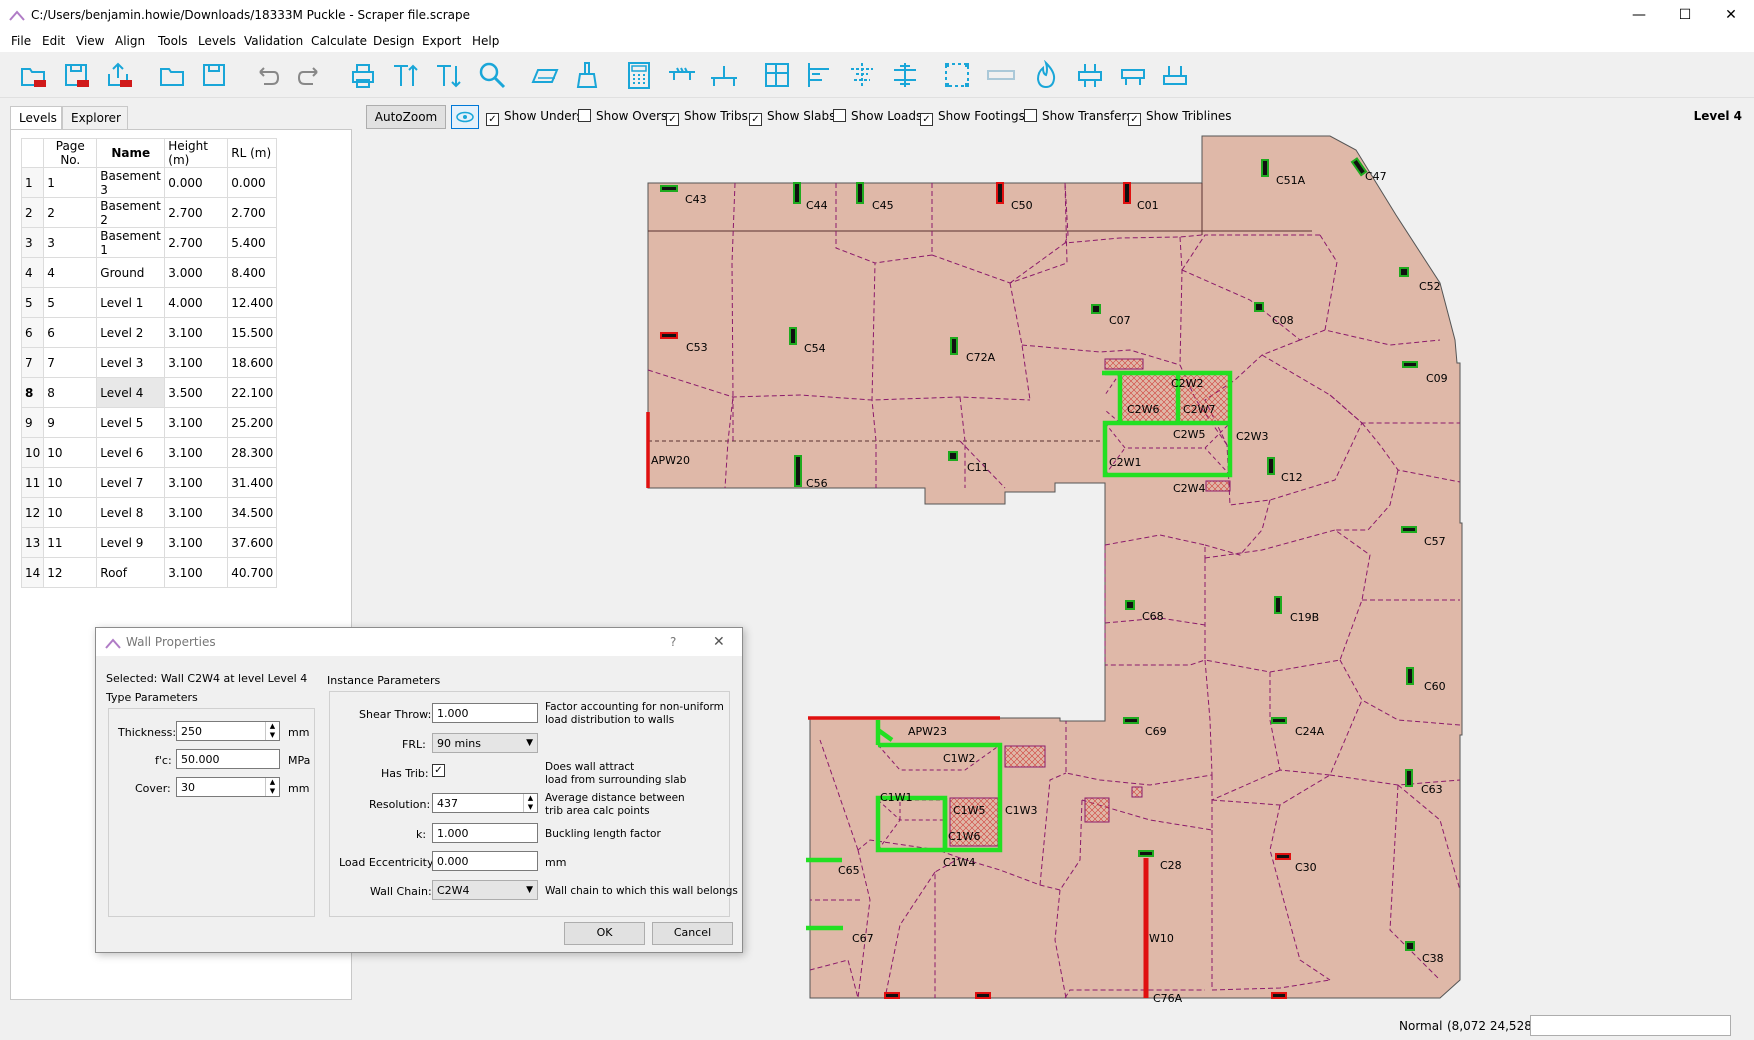 The width and height of the screenshot is (1754, 1040). What do you see at coordinates (1292, 477) in the screenshot?
I see `column-label: C12` at bounding box center [1292, 477].